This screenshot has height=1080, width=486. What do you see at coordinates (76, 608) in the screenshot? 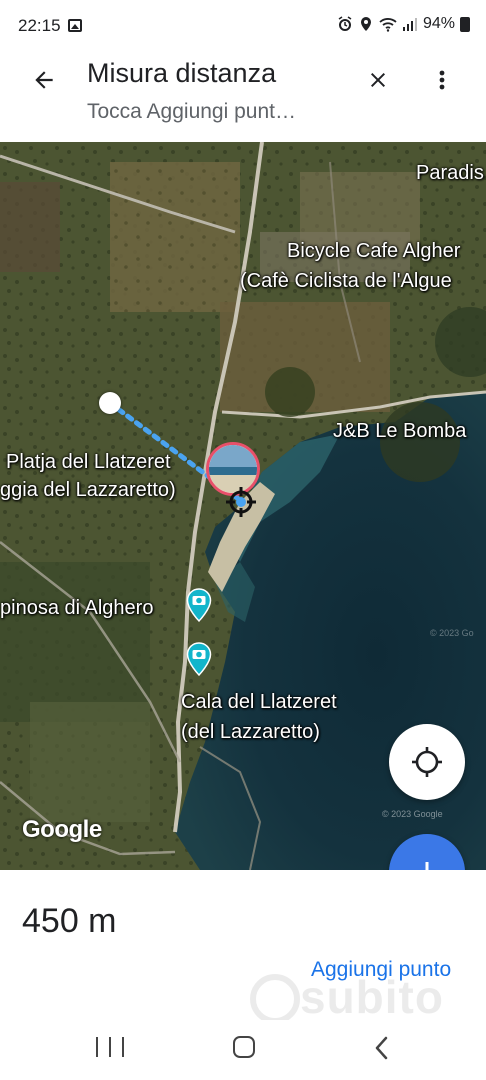
I see `map-label-spinosa: pinosa di Alghero` at bounding box center [76, 608].